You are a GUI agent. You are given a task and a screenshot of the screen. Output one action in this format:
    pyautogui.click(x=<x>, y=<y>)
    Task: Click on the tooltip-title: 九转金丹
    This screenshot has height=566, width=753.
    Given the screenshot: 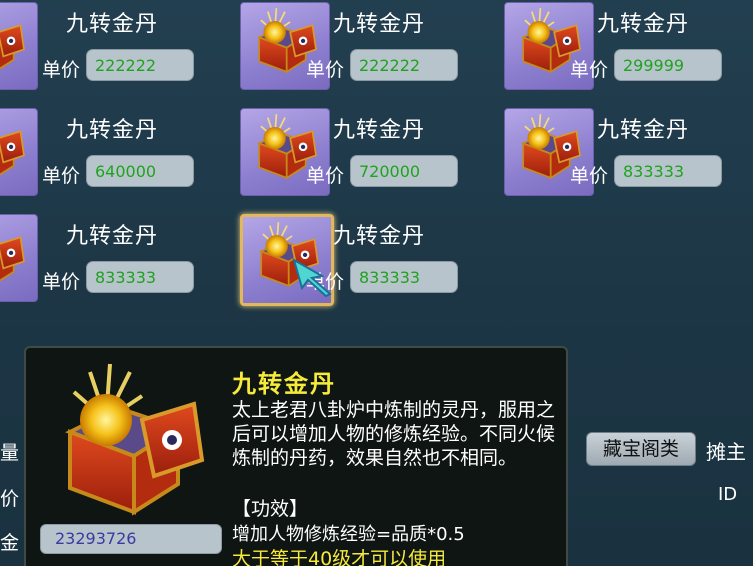 What is the action you would take?
    pyautogui.click(x=284, y=384)
    